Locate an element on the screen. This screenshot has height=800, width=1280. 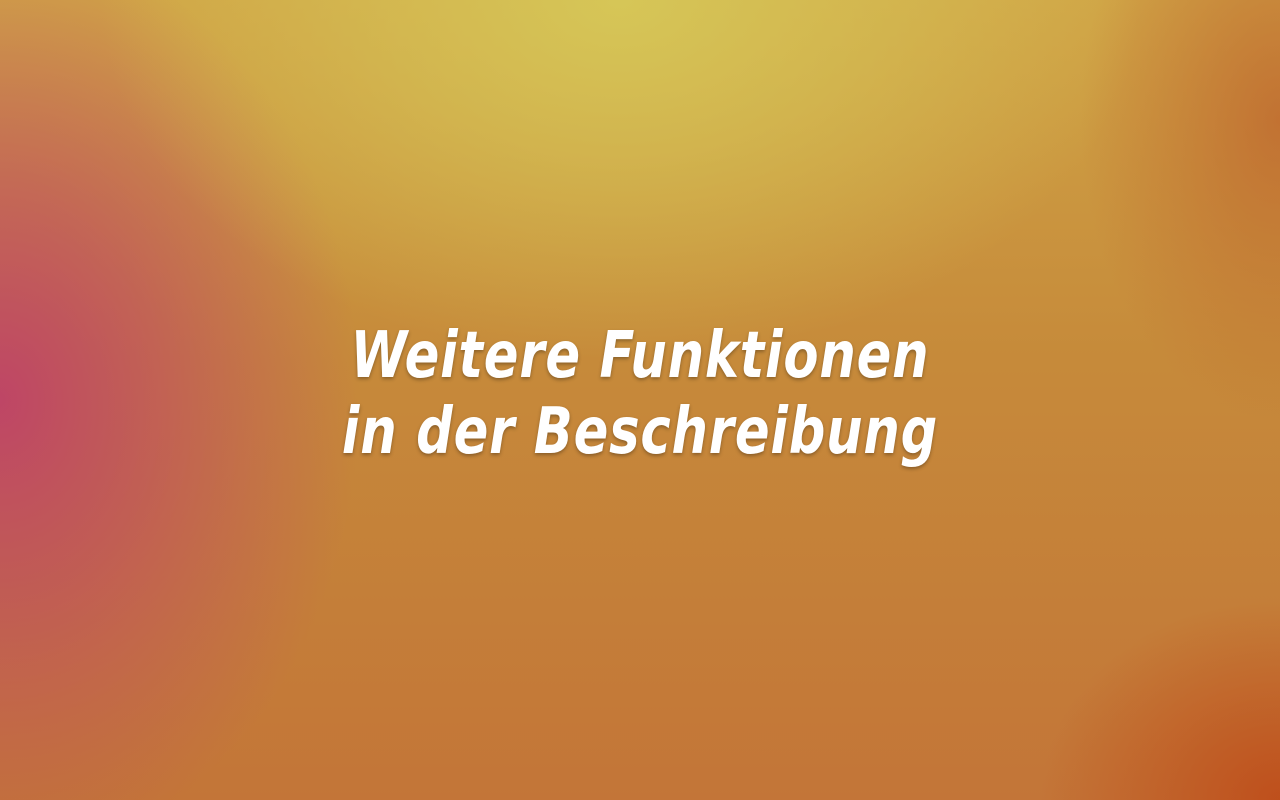
headline-line-1: Weitere Funktionen is located at coordinates (640, 356).